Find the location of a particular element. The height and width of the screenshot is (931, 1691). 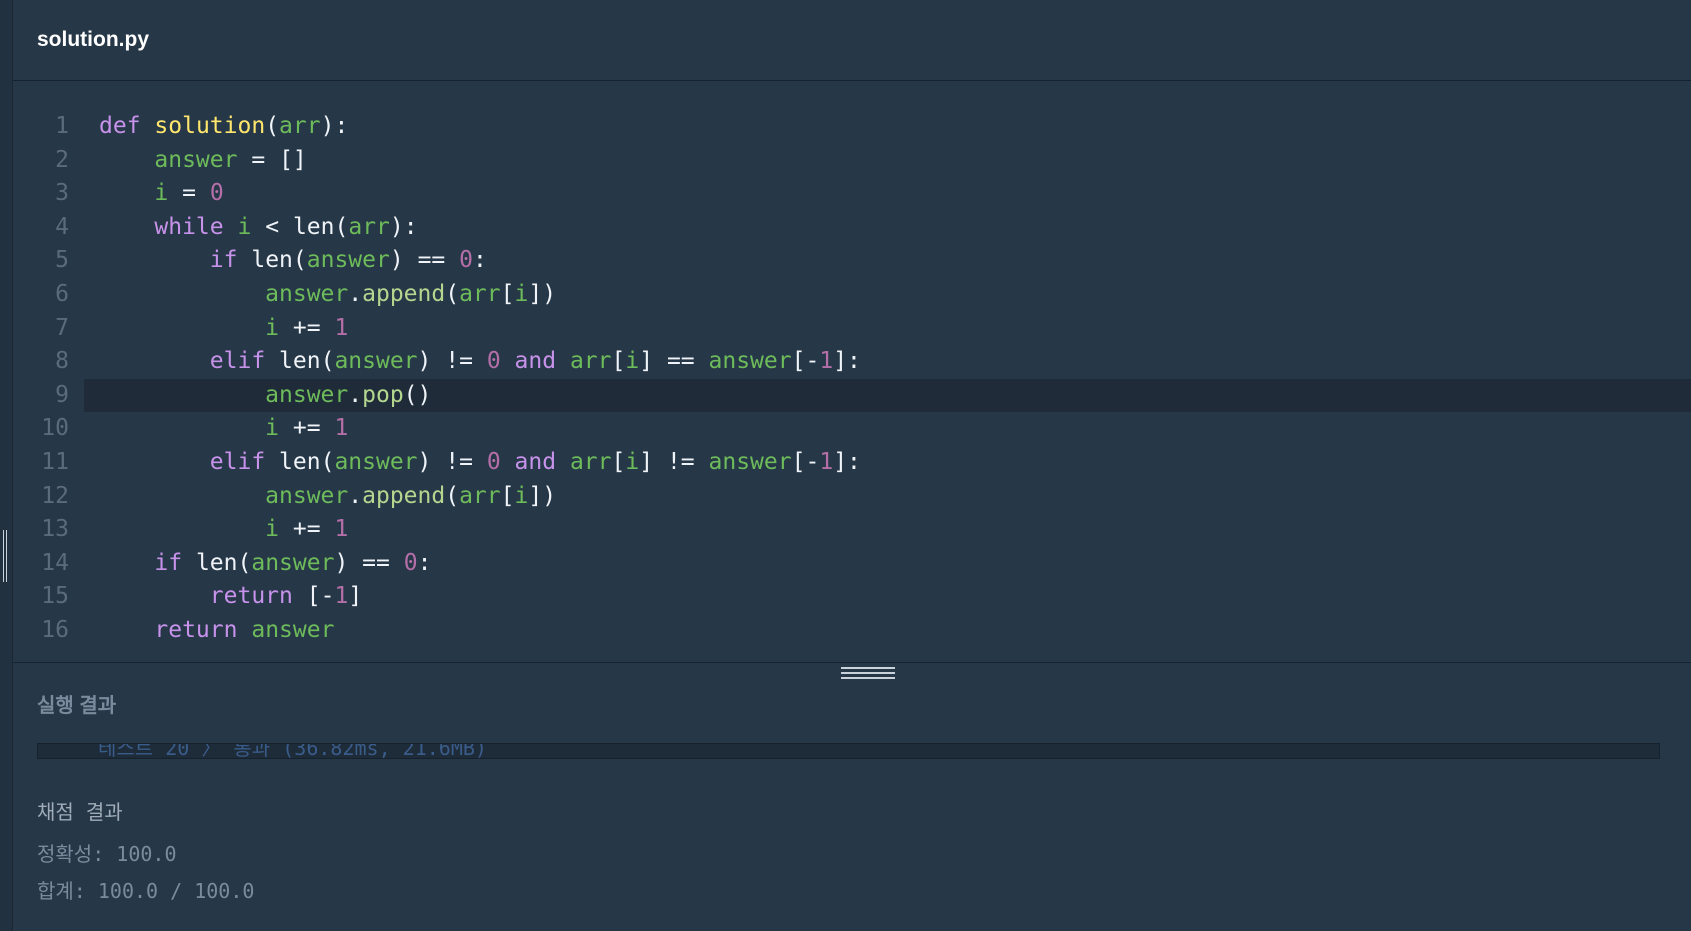

code-line: 5 if len(answer) == 0: is located at coordinates (852, 261).